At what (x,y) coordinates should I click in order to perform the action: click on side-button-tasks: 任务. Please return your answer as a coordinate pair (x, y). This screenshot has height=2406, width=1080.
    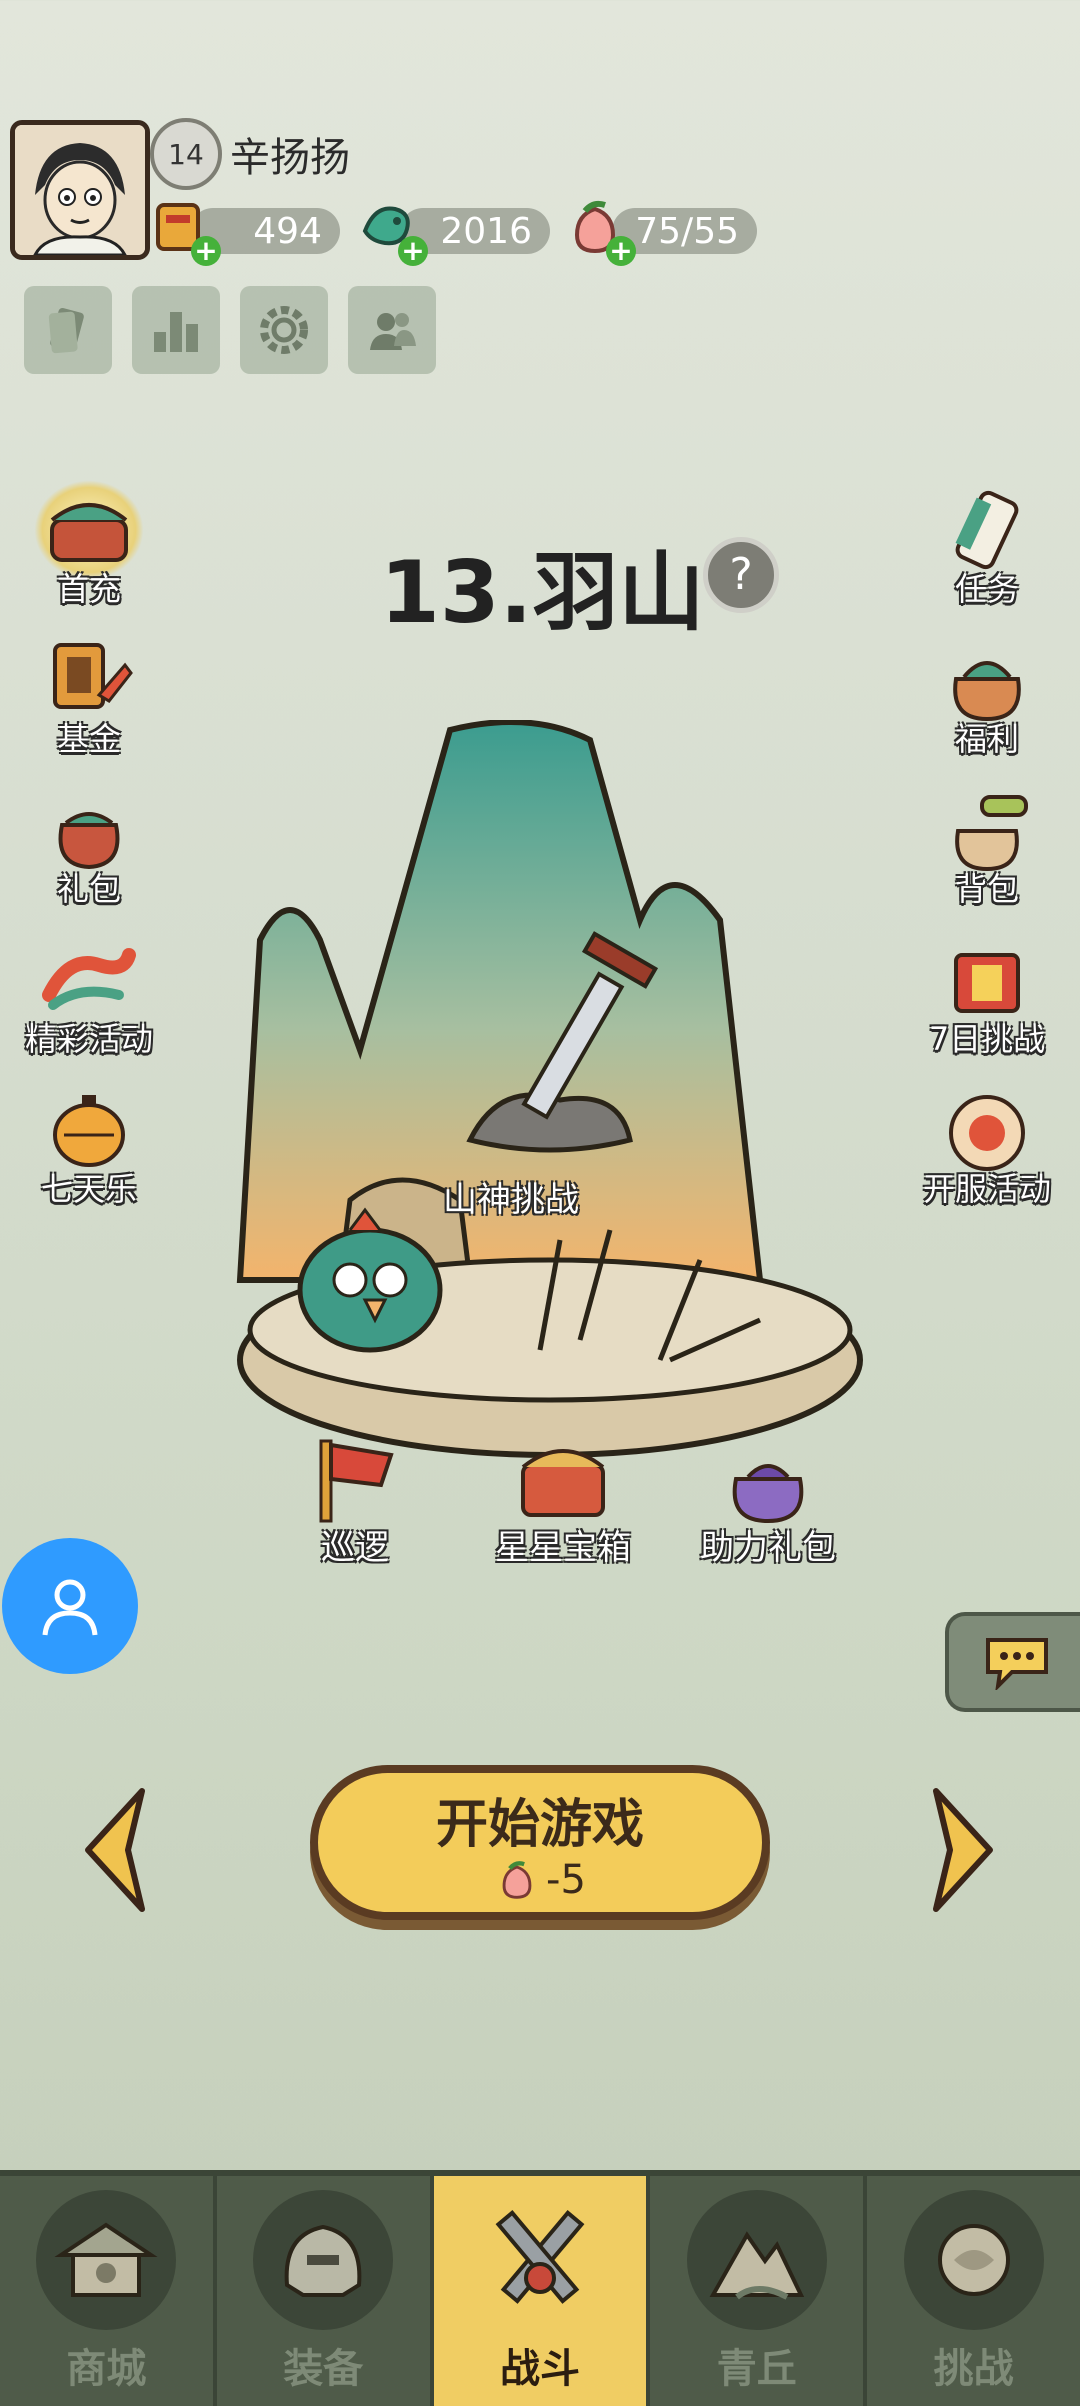
    Looking at the image, I should click on (987, 545).